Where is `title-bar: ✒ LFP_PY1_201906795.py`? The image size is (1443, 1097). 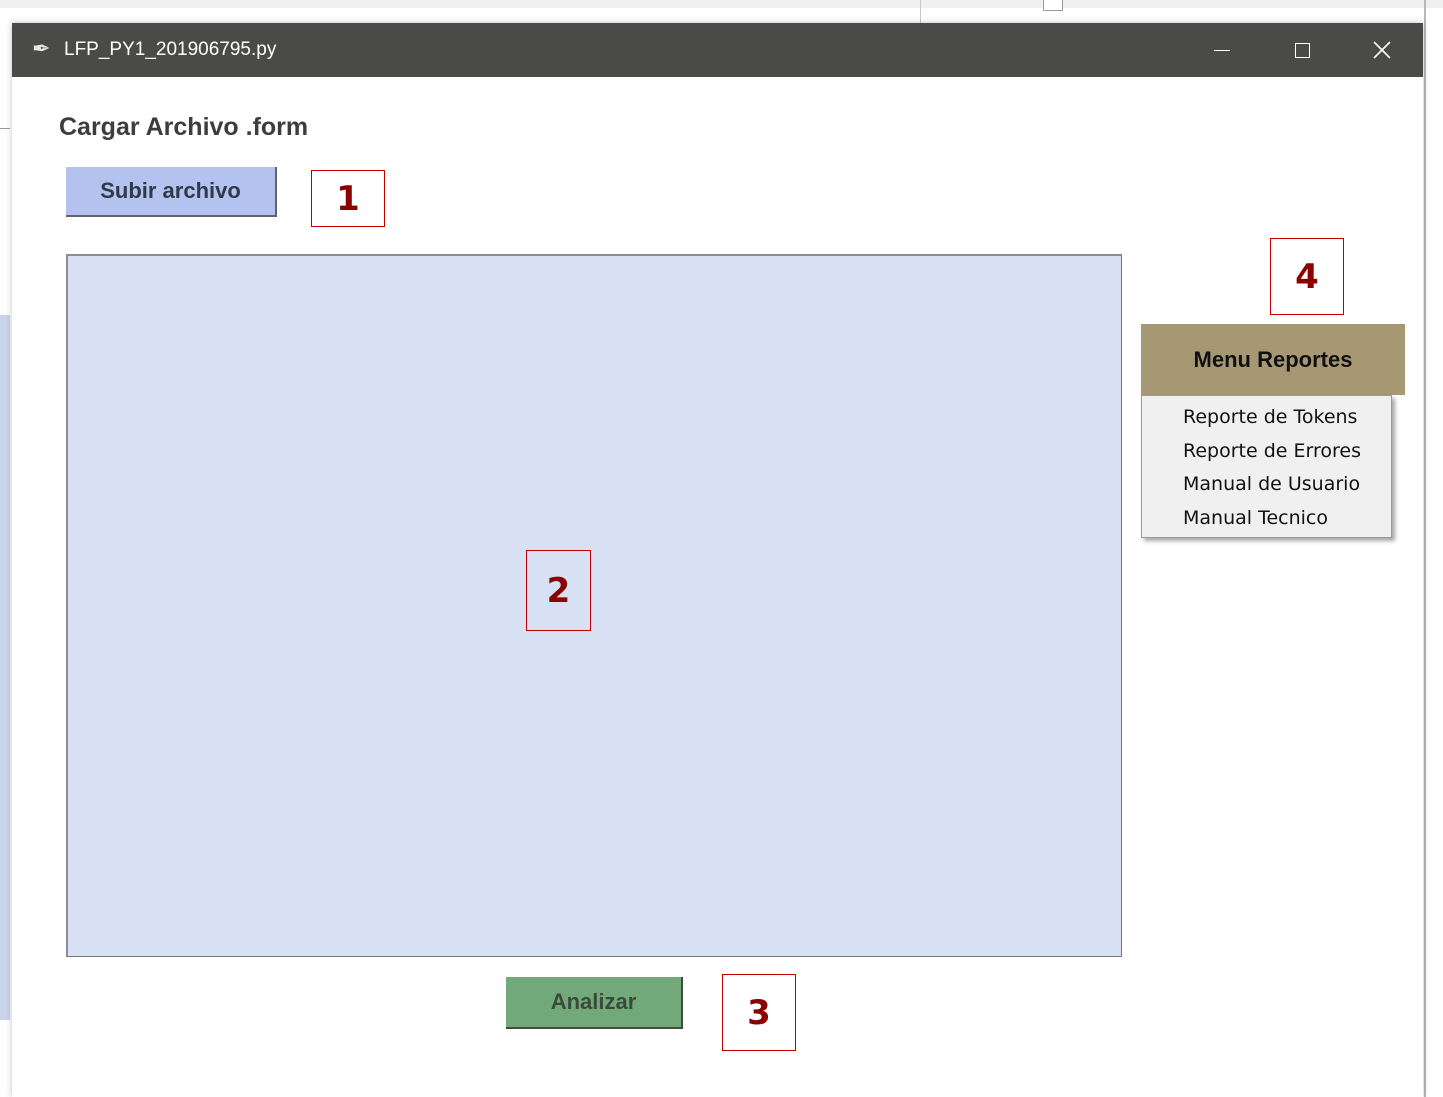
title-bar: ✒ LFP_PY1_201906795.py is located at coordinates (717, 50).